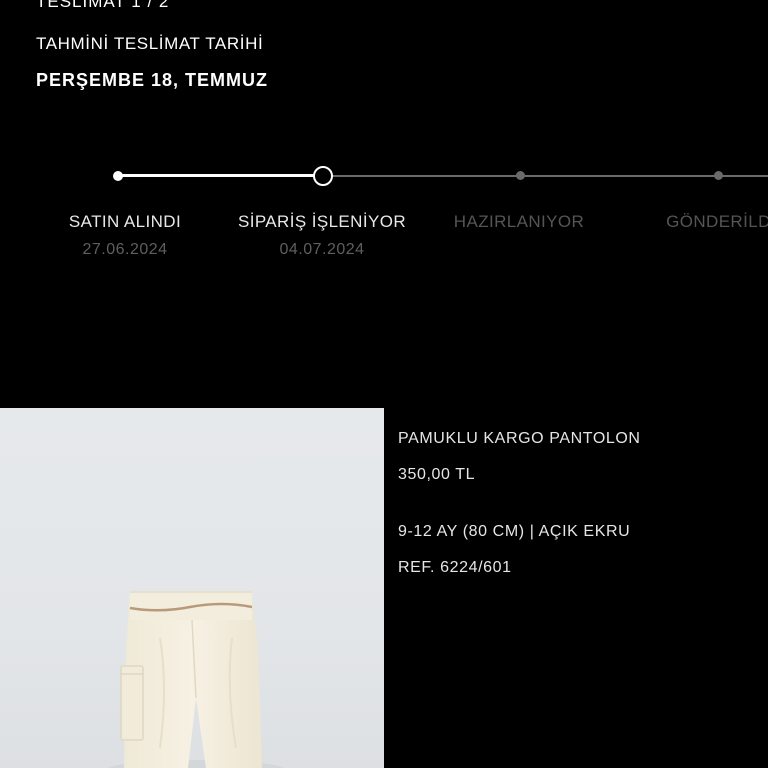 The image size is (768, 768). Describe the element at coordinates (220, 175) in the screenshot. I see `progress-line-completed` at that location.